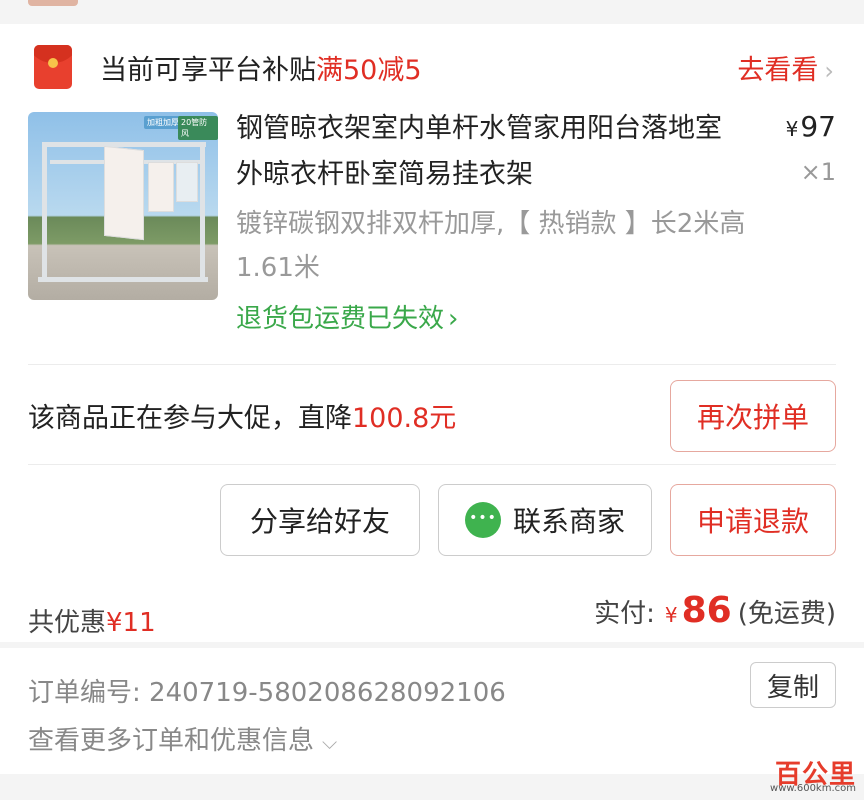  What do you see at coordinates (182, 738) in the screenshot?
I see `more-order-info-toggle: 查看更多订单和优惠信息 ⌵` at bounding box center [182, 738].